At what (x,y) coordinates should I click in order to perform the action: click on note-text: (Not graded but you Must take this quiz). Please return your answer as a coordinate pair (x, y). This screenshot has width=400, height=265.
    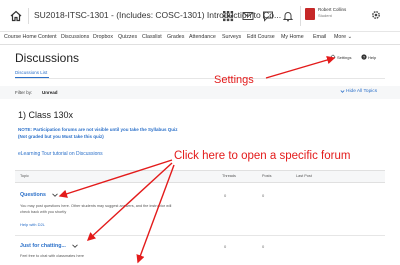
    Looking at the image, I should click on (61, 136).